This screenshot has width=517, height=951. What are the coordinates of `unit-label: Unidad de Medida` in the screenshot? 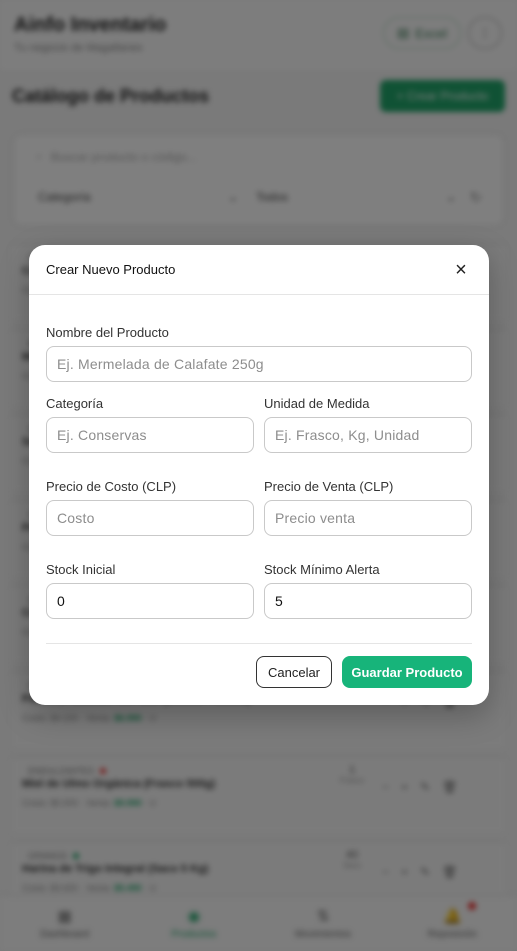 It's located at (317, 403).